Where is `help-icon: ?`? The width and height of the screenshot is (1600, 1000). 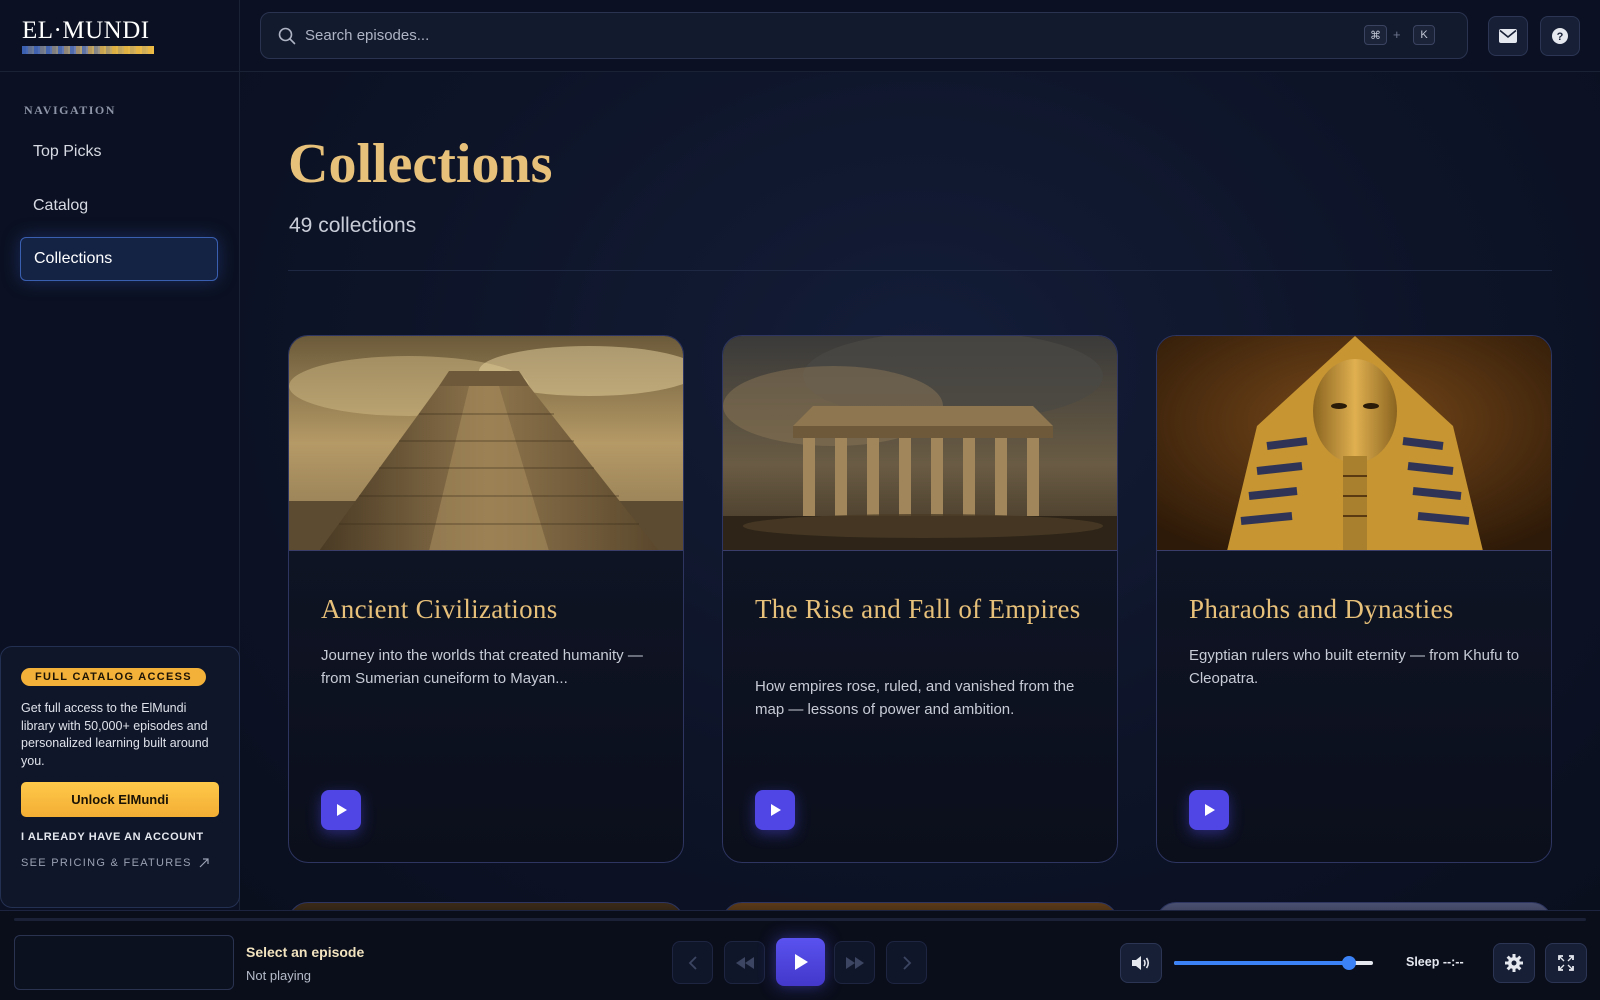
help-icon: ? is located at coordinates (1560, 36).